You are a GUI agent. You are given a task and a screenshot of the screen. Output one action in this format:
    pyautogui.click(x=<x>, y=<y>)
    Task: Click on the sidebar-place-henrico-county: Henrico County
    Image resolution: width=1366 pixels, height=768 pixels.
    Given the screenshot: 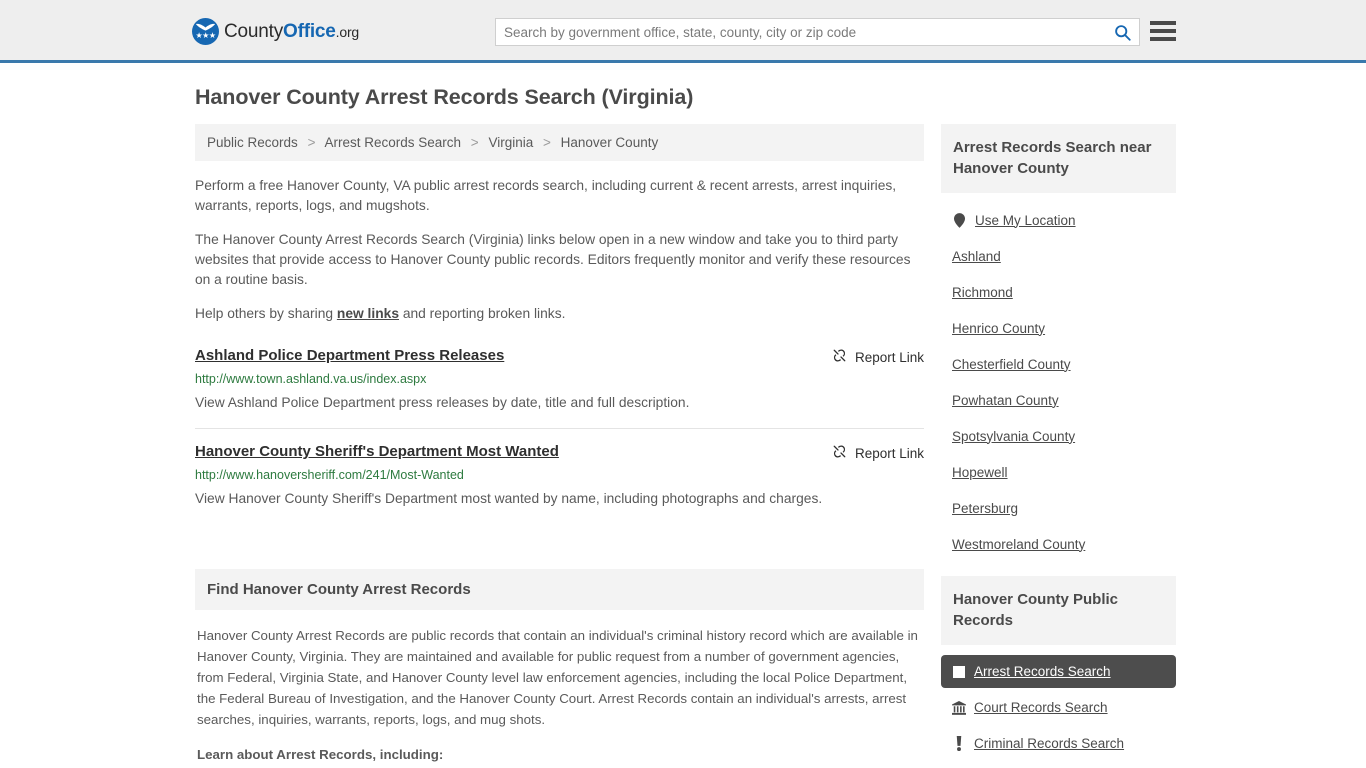 What is the action you would take?
    pyautogui.click(x=1058, y=328)
    